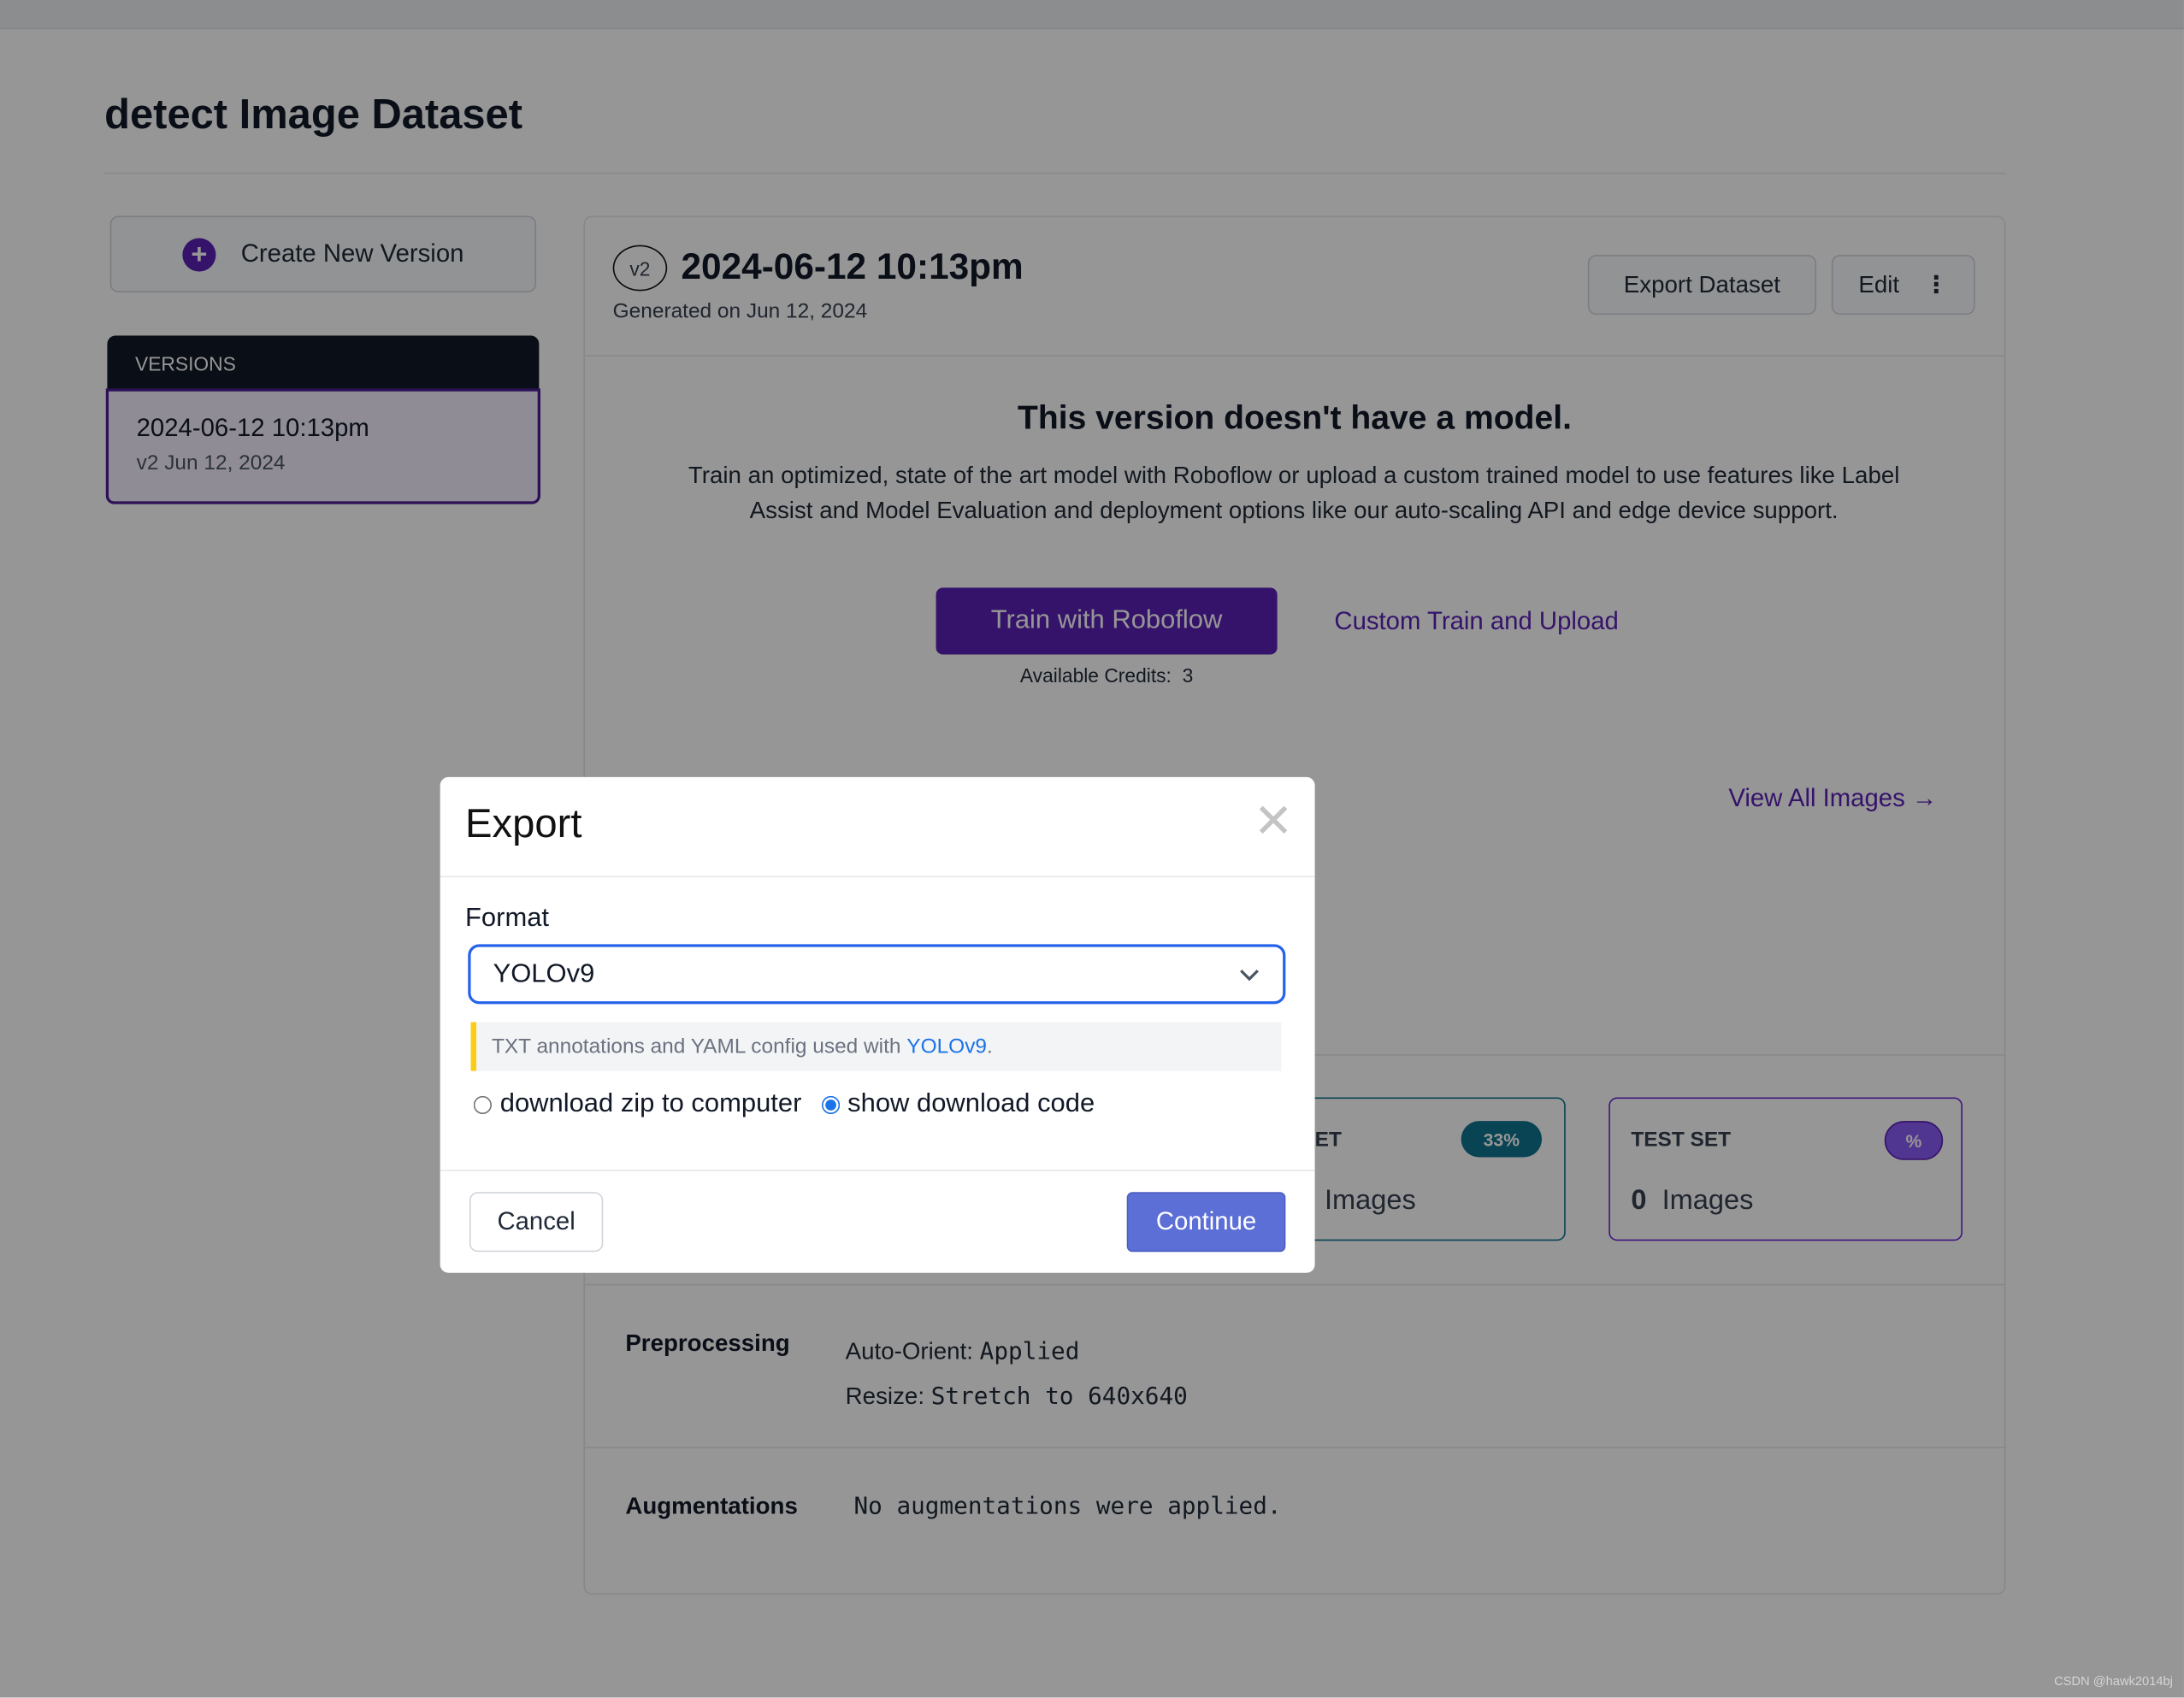  Describe the element at coordinates (830, 1104) in the screenshot. I see `show-code-radio` at that location.